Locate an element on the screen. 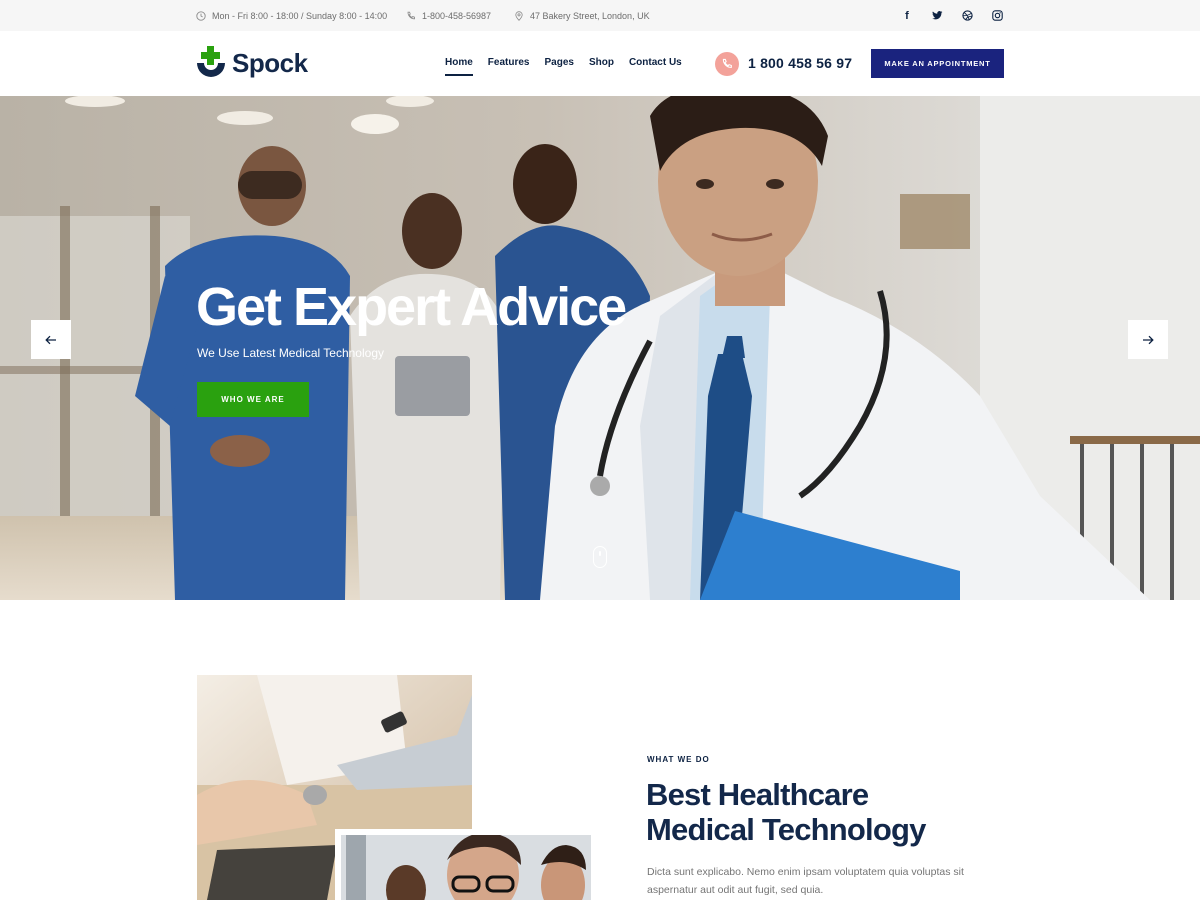  topbar-address: 47 Bakery Street, London, UK is located at coordinates (582, 15).